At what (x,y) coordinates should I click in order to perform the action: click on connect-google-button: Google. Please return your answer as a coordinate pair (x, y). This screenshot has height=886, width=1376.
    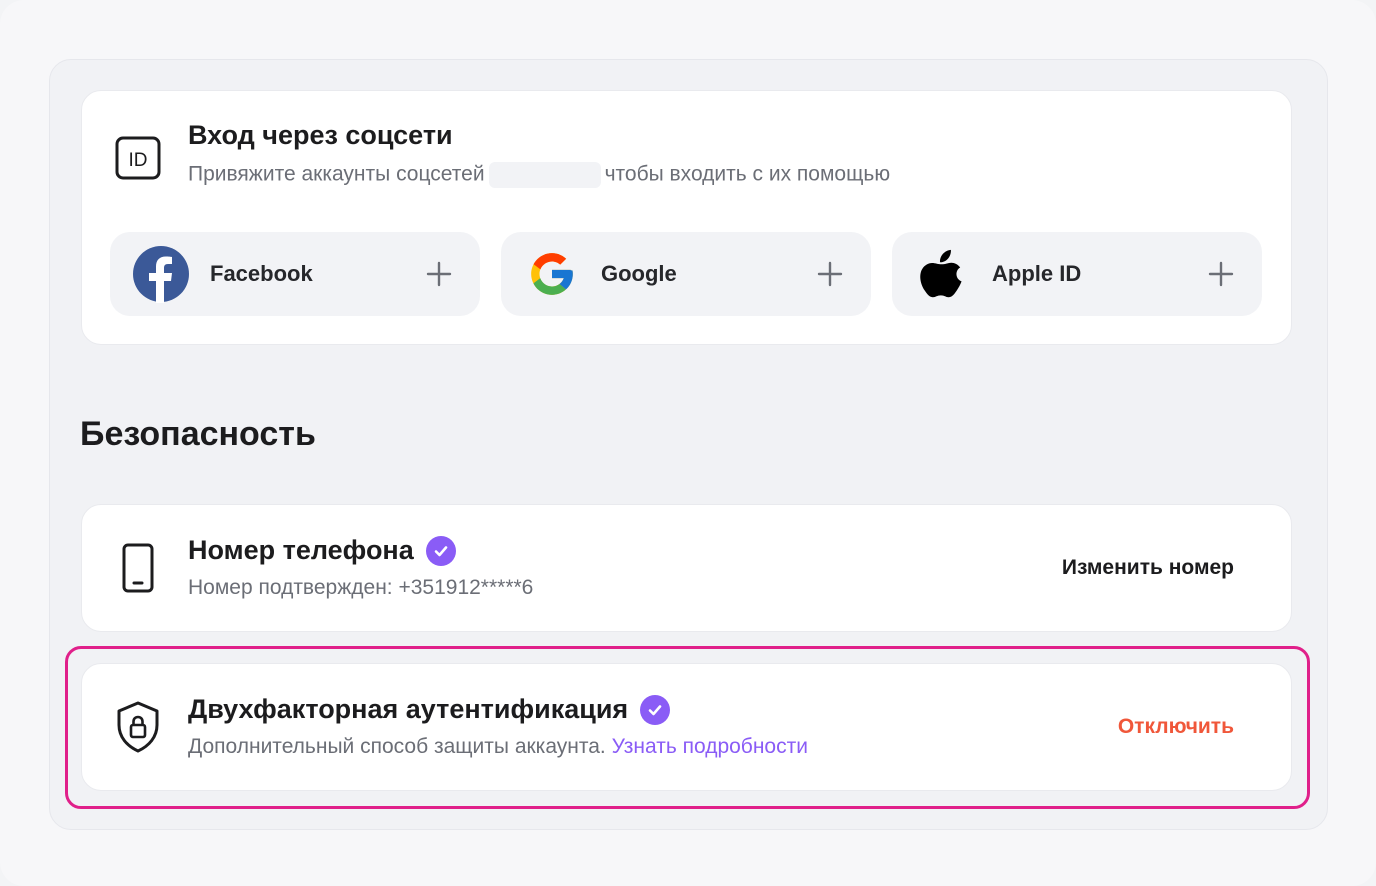
    Looking at the image, I should click on (686, 274).